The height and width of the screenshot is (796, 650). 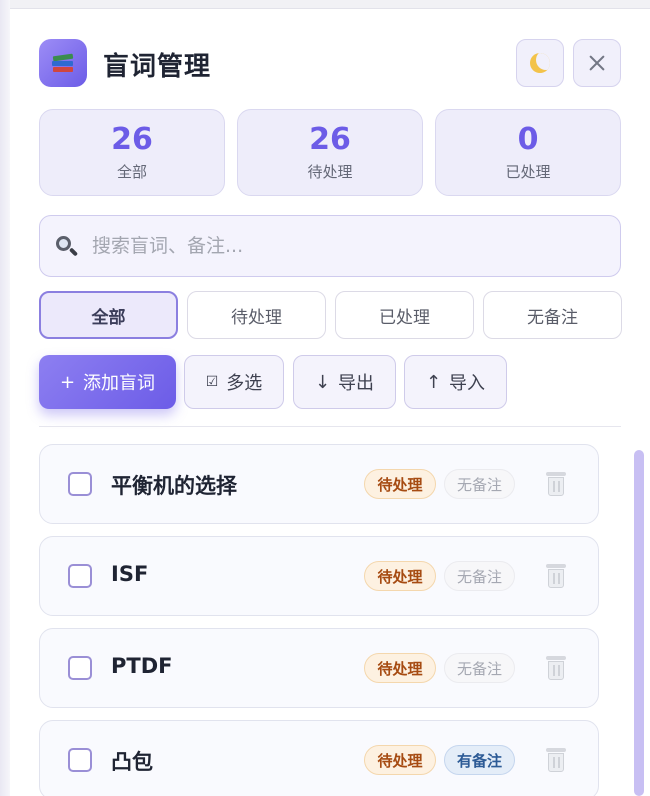 What do you see at coordinates (552, 315) in the screenshot?
I see `filter-no-note-button: 无备注` at bounding box center [552, 315].